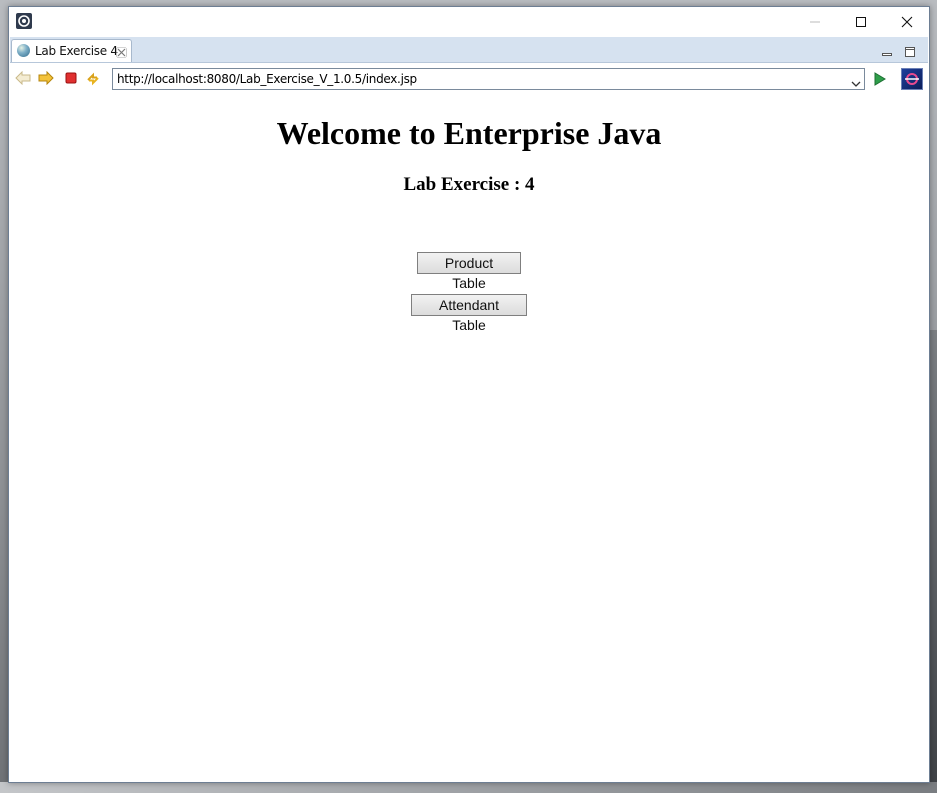 This screenshot has height=793, width=937. Describe the element at coordinates (47, 78) in the screenshot. I see `forward-arrow-icon` at that location.